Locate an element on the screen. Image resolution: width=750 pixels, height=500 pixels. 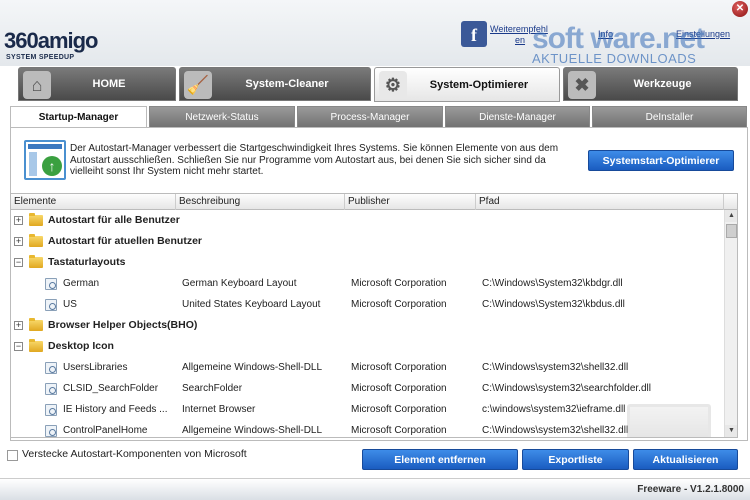
cell-element: ControlPanelHome is located at coordinates (105, 430).